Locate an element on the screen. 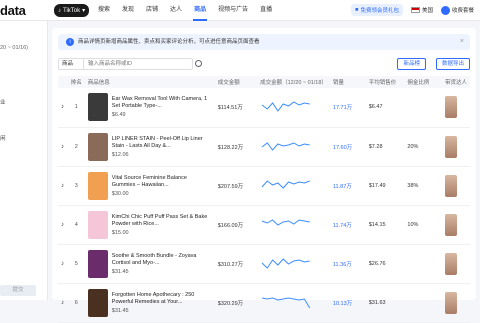 The height and width of the screenshot is (323, 480). gmv-cell: $114.51万 is located at coordinates (236, 108).